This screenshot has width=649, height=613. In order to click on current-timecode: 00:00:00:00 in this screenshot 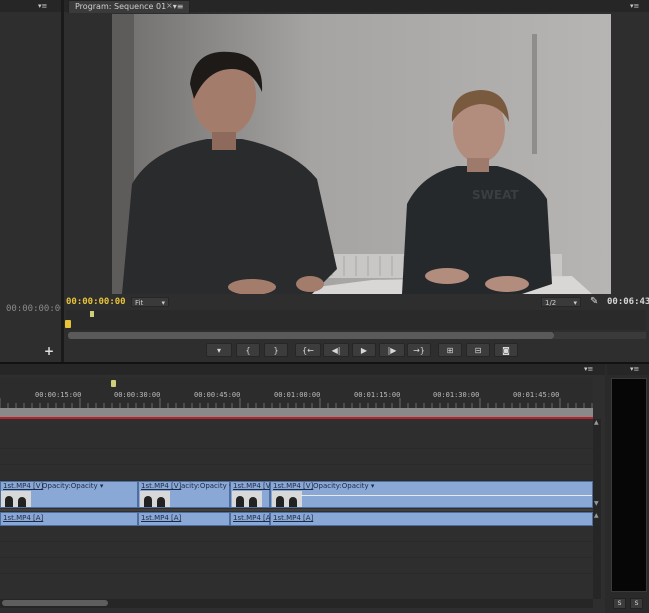, I will do `click(96, 302)`.